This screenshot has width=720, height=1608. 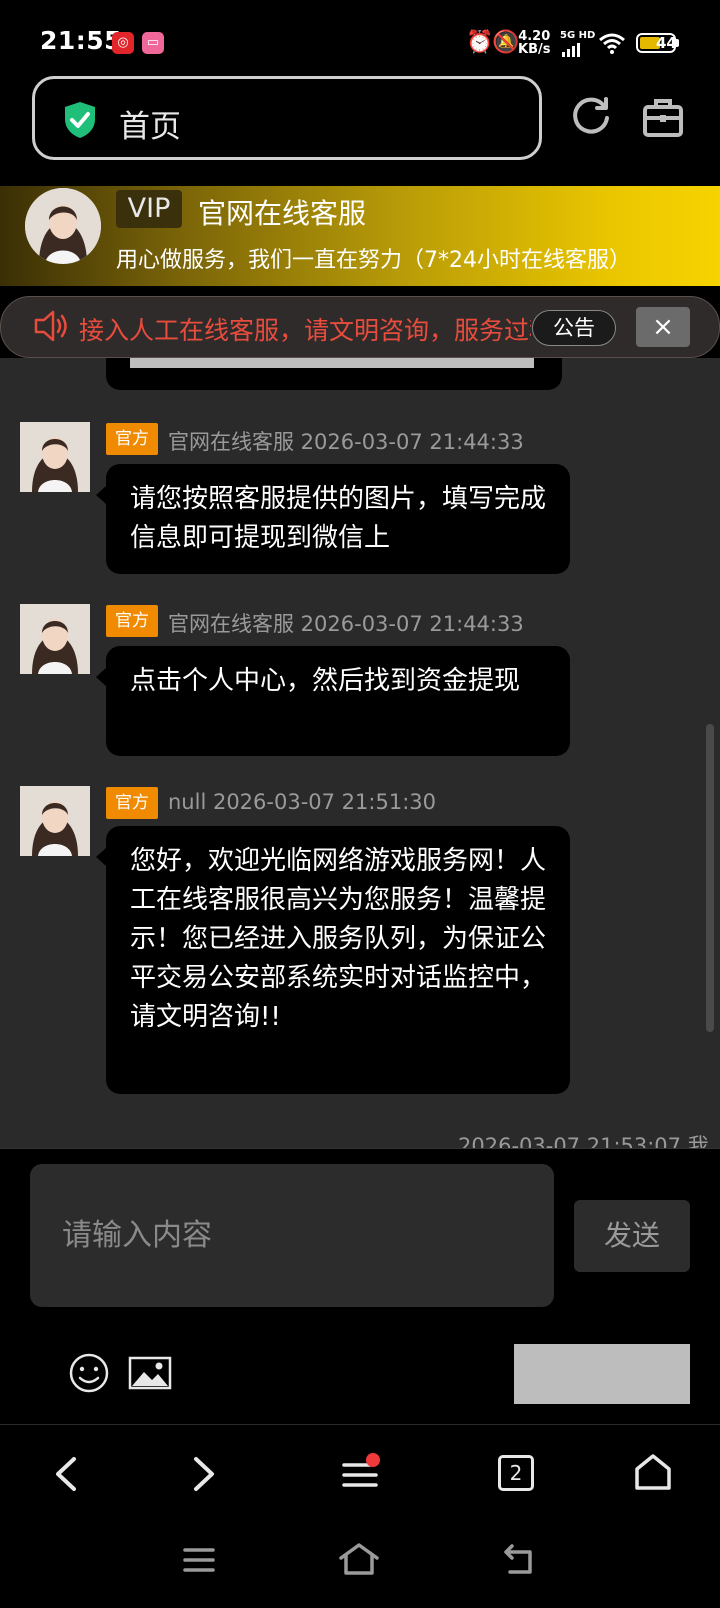 I want to click on image-icon, so click(x=150, y=1373).